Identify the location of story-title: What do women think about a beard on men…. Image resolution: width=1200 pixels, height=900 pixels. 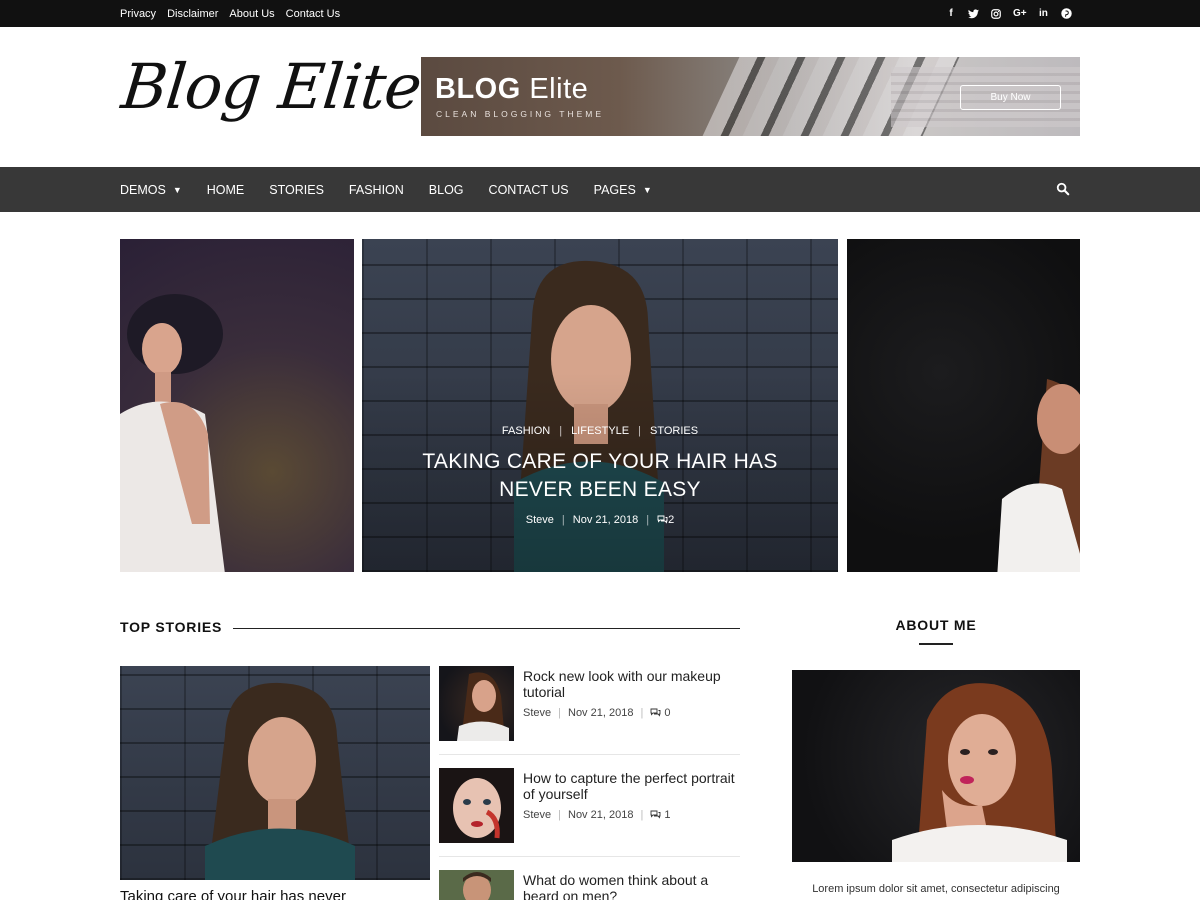
(631, 886).